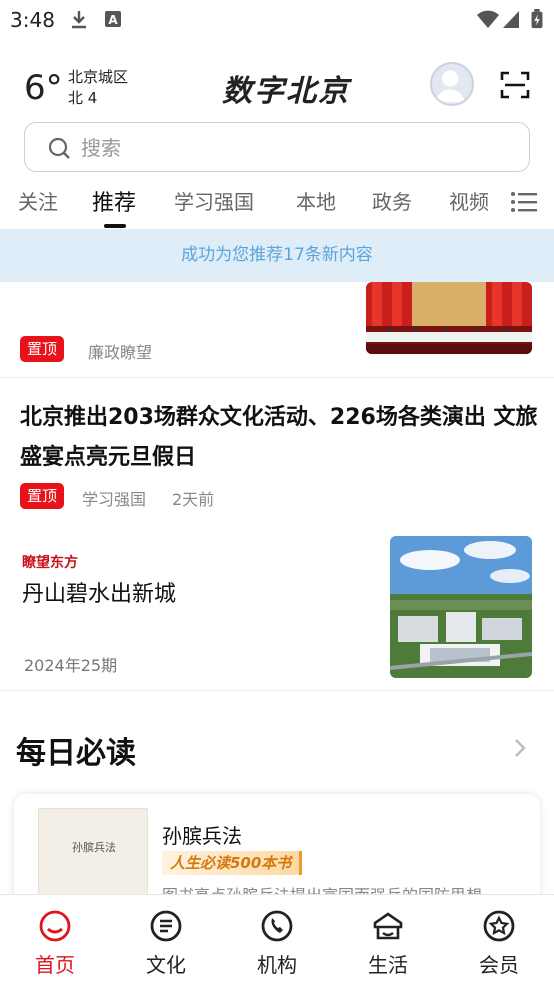 This screenshot has width=554, height=985. I want to click on status-time: 3:48, so click(32, 20).